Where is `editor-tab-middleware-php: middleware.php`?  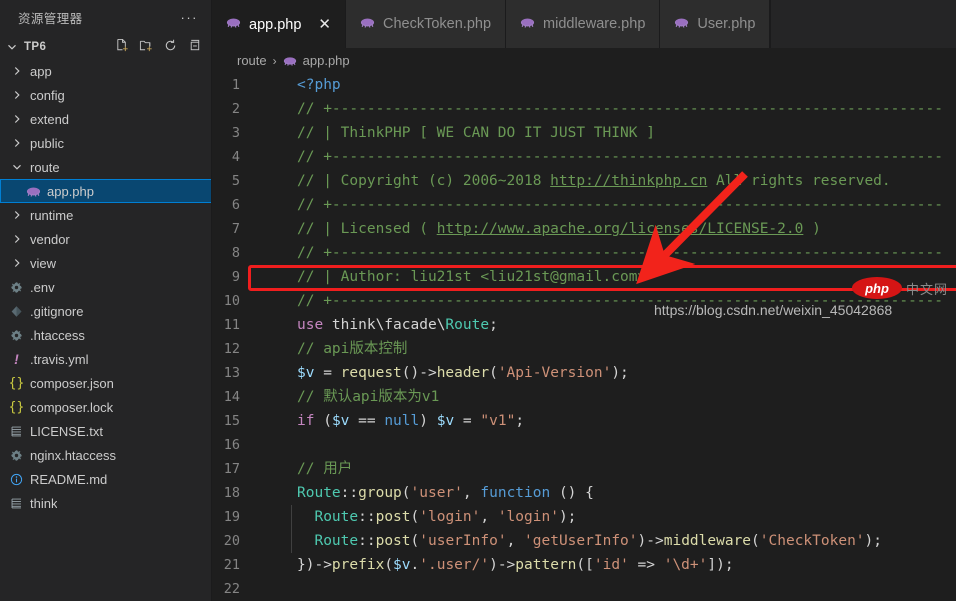
editor-tab-middleware-php: middleware.php is located at coordinates (583, 24).